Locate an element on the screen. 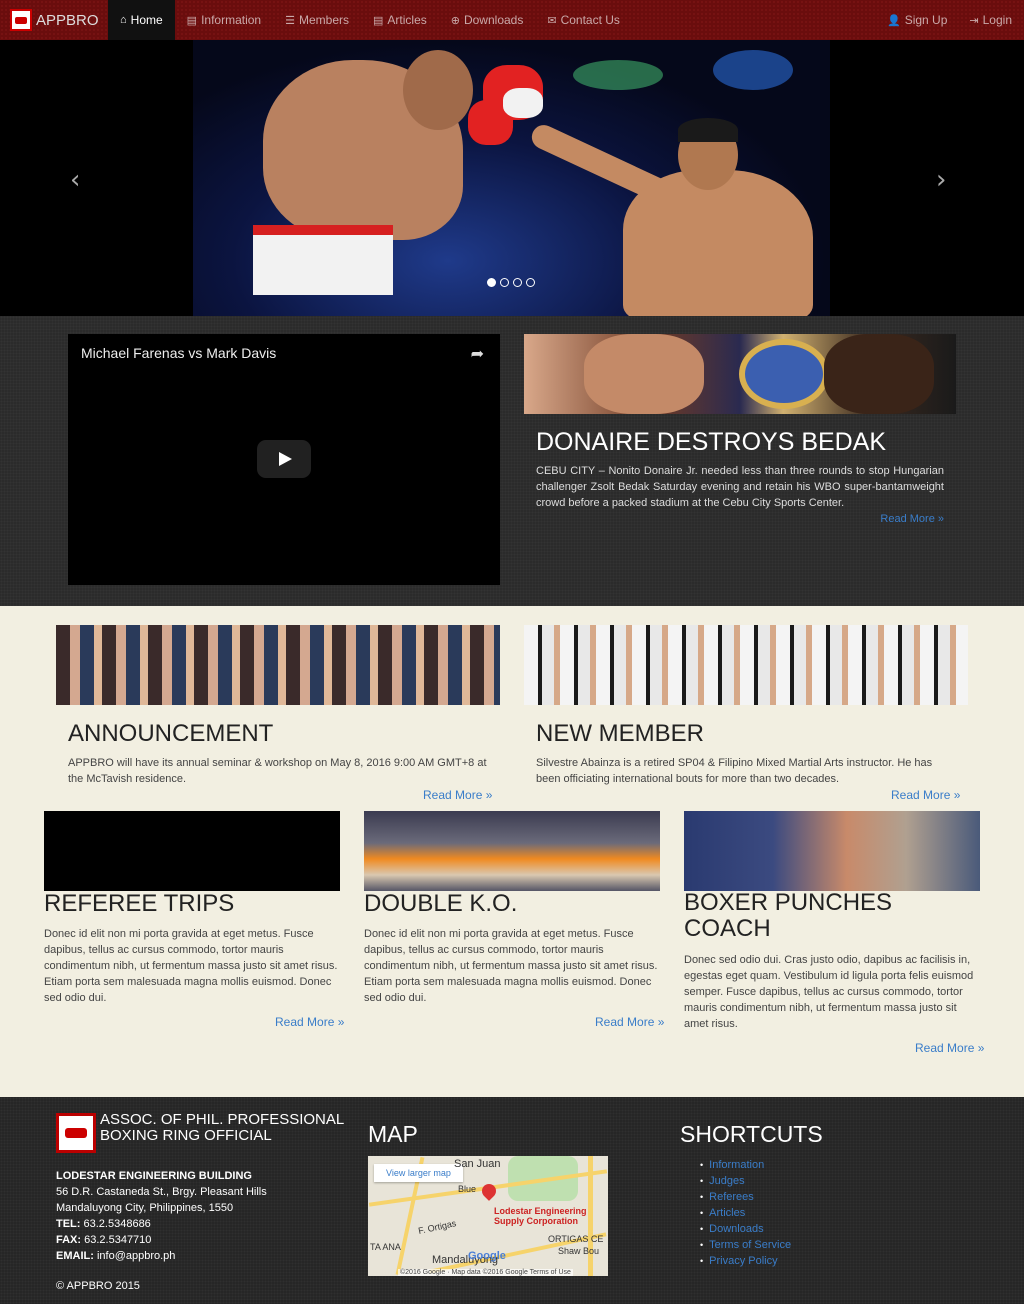  announcement-image is located at coordinates (278, 665).